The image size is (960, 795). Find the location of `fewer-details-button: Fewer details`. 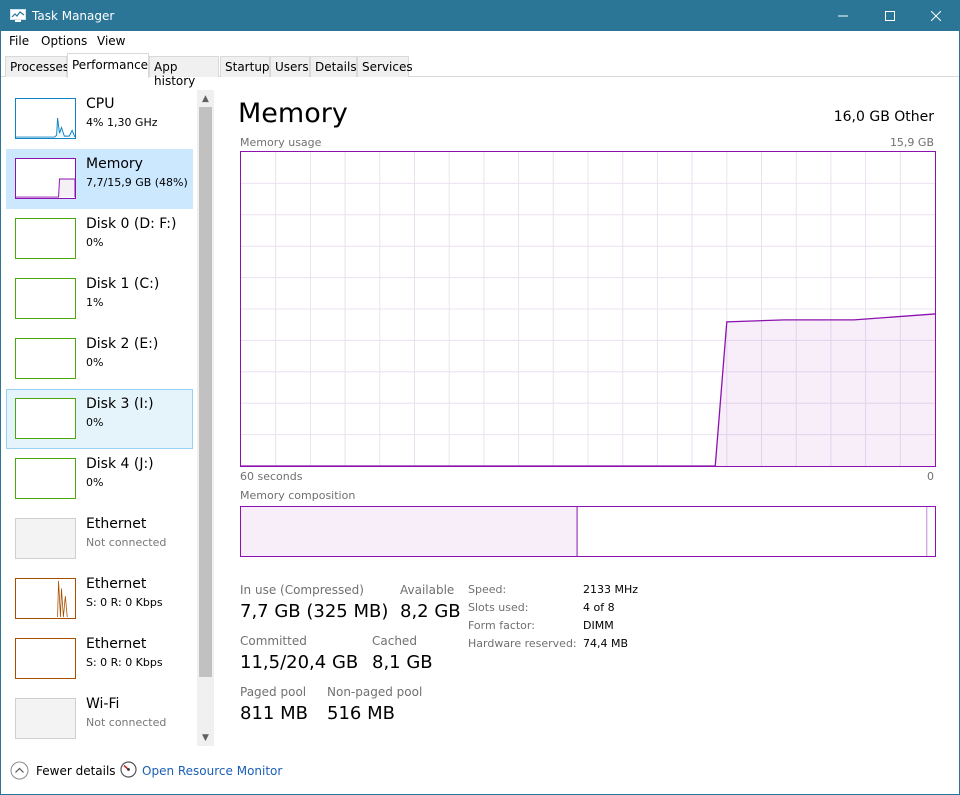

fewer-details-button: Fewer details is located at coordinates (76, 771).